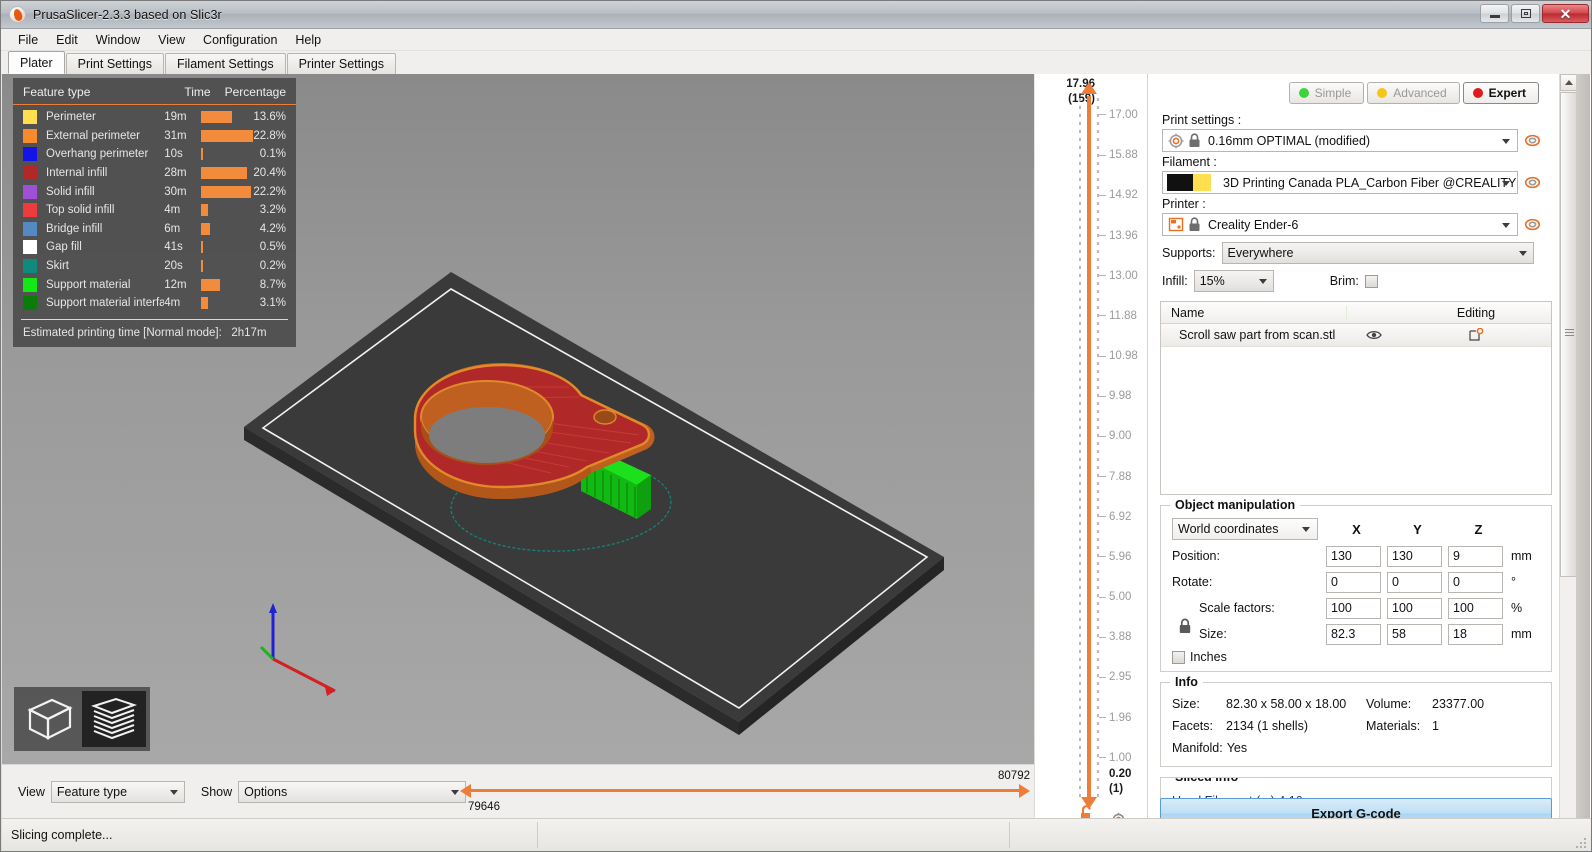 The height and width of the screenshot is (852, 1592). What do you see at coordinates (1340, 224) in the screenshot?
I see `printer-combo: Creality Ender-6` at bounding box center [1340, 224].